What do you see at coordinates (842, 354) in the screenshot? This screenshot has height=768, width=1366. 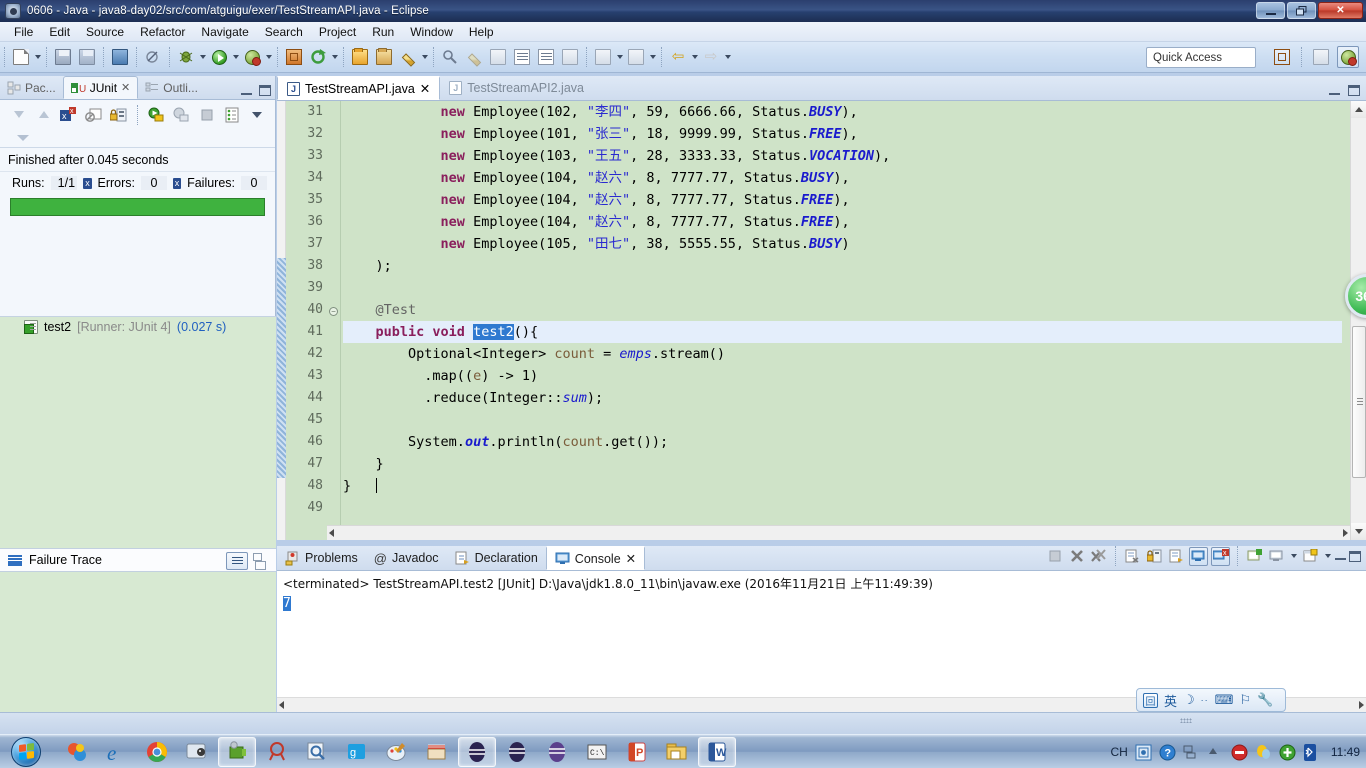 I see `code-line: Optional<Integer> count = emps.stream()` at bounding box center [842, 354].